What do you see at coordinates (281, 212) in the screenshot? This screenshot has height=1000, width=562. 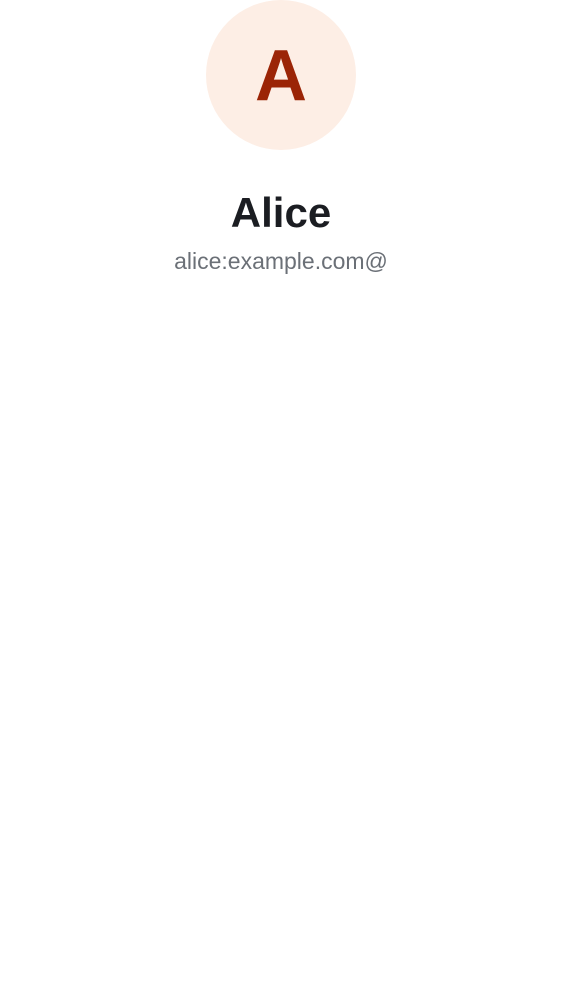 I see `display-name: Alice` at bounding box center [281, 212].